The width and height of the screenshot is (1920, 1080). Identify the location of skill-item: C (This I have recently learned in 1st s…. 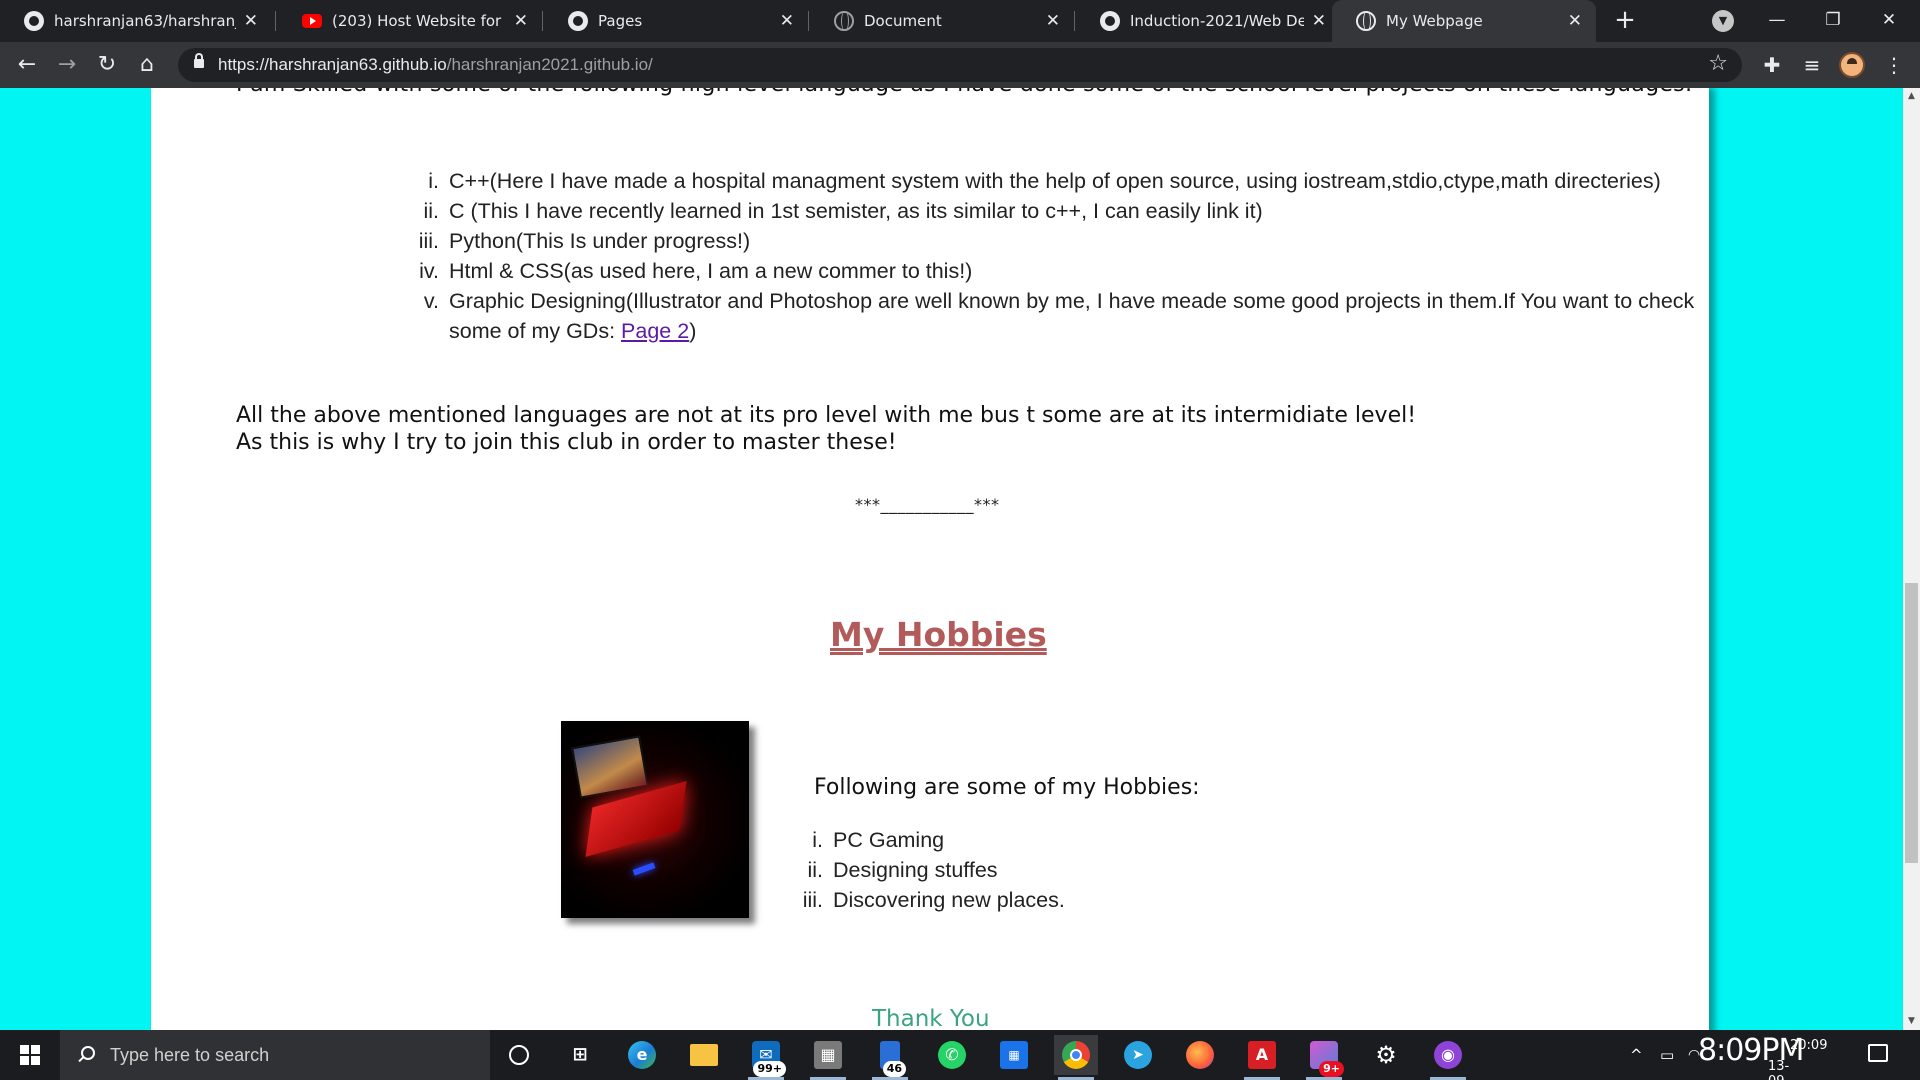
(1095, 211).